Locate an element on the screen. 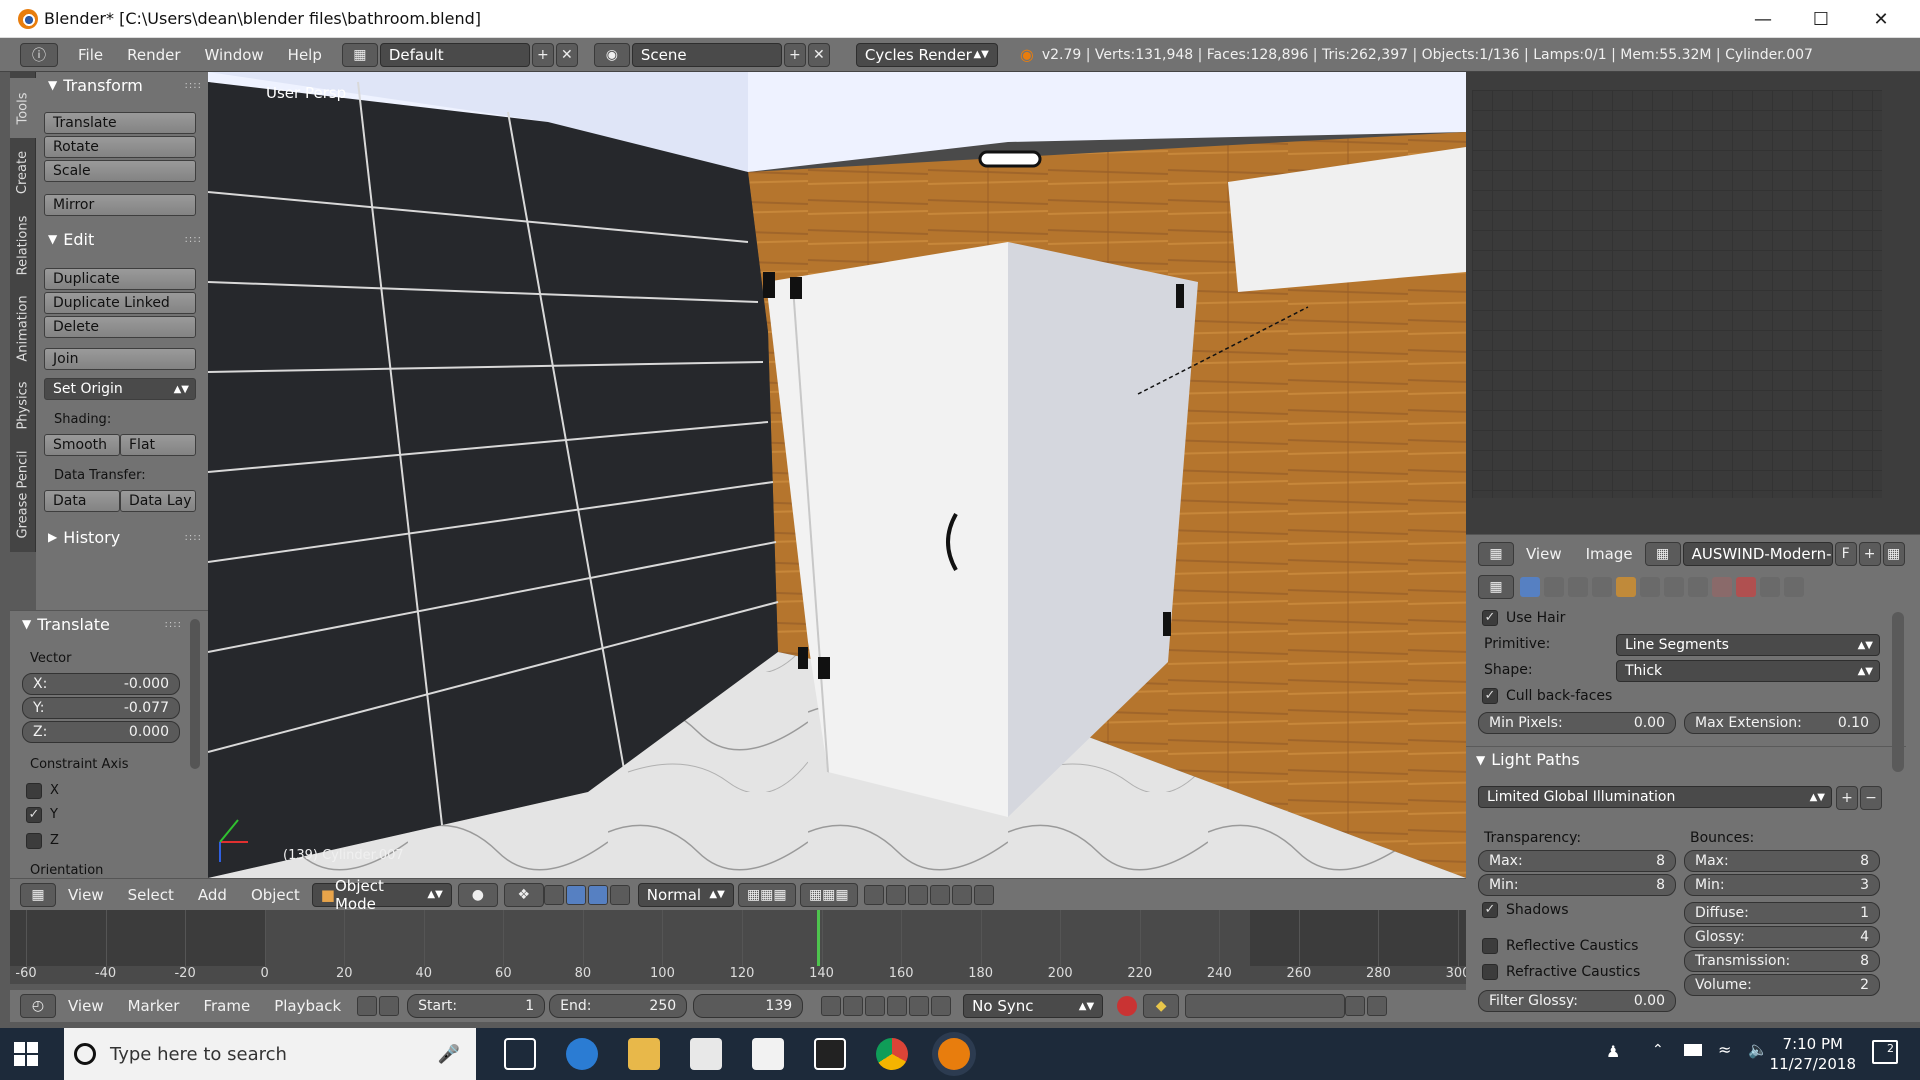 This screenshot has height=1080, width=1920. menu-render: Render is located at coordinates (153, 55).